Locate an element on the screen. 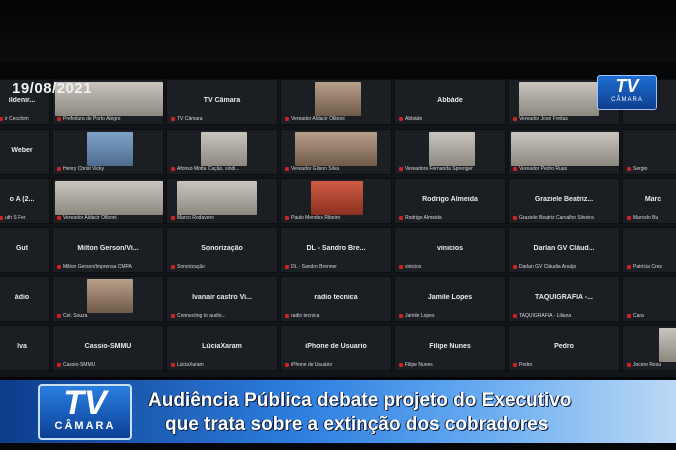 This screenshot has width=676, height=450. participant-tile: Patrícia Cres is located at coordinates (649, 250).